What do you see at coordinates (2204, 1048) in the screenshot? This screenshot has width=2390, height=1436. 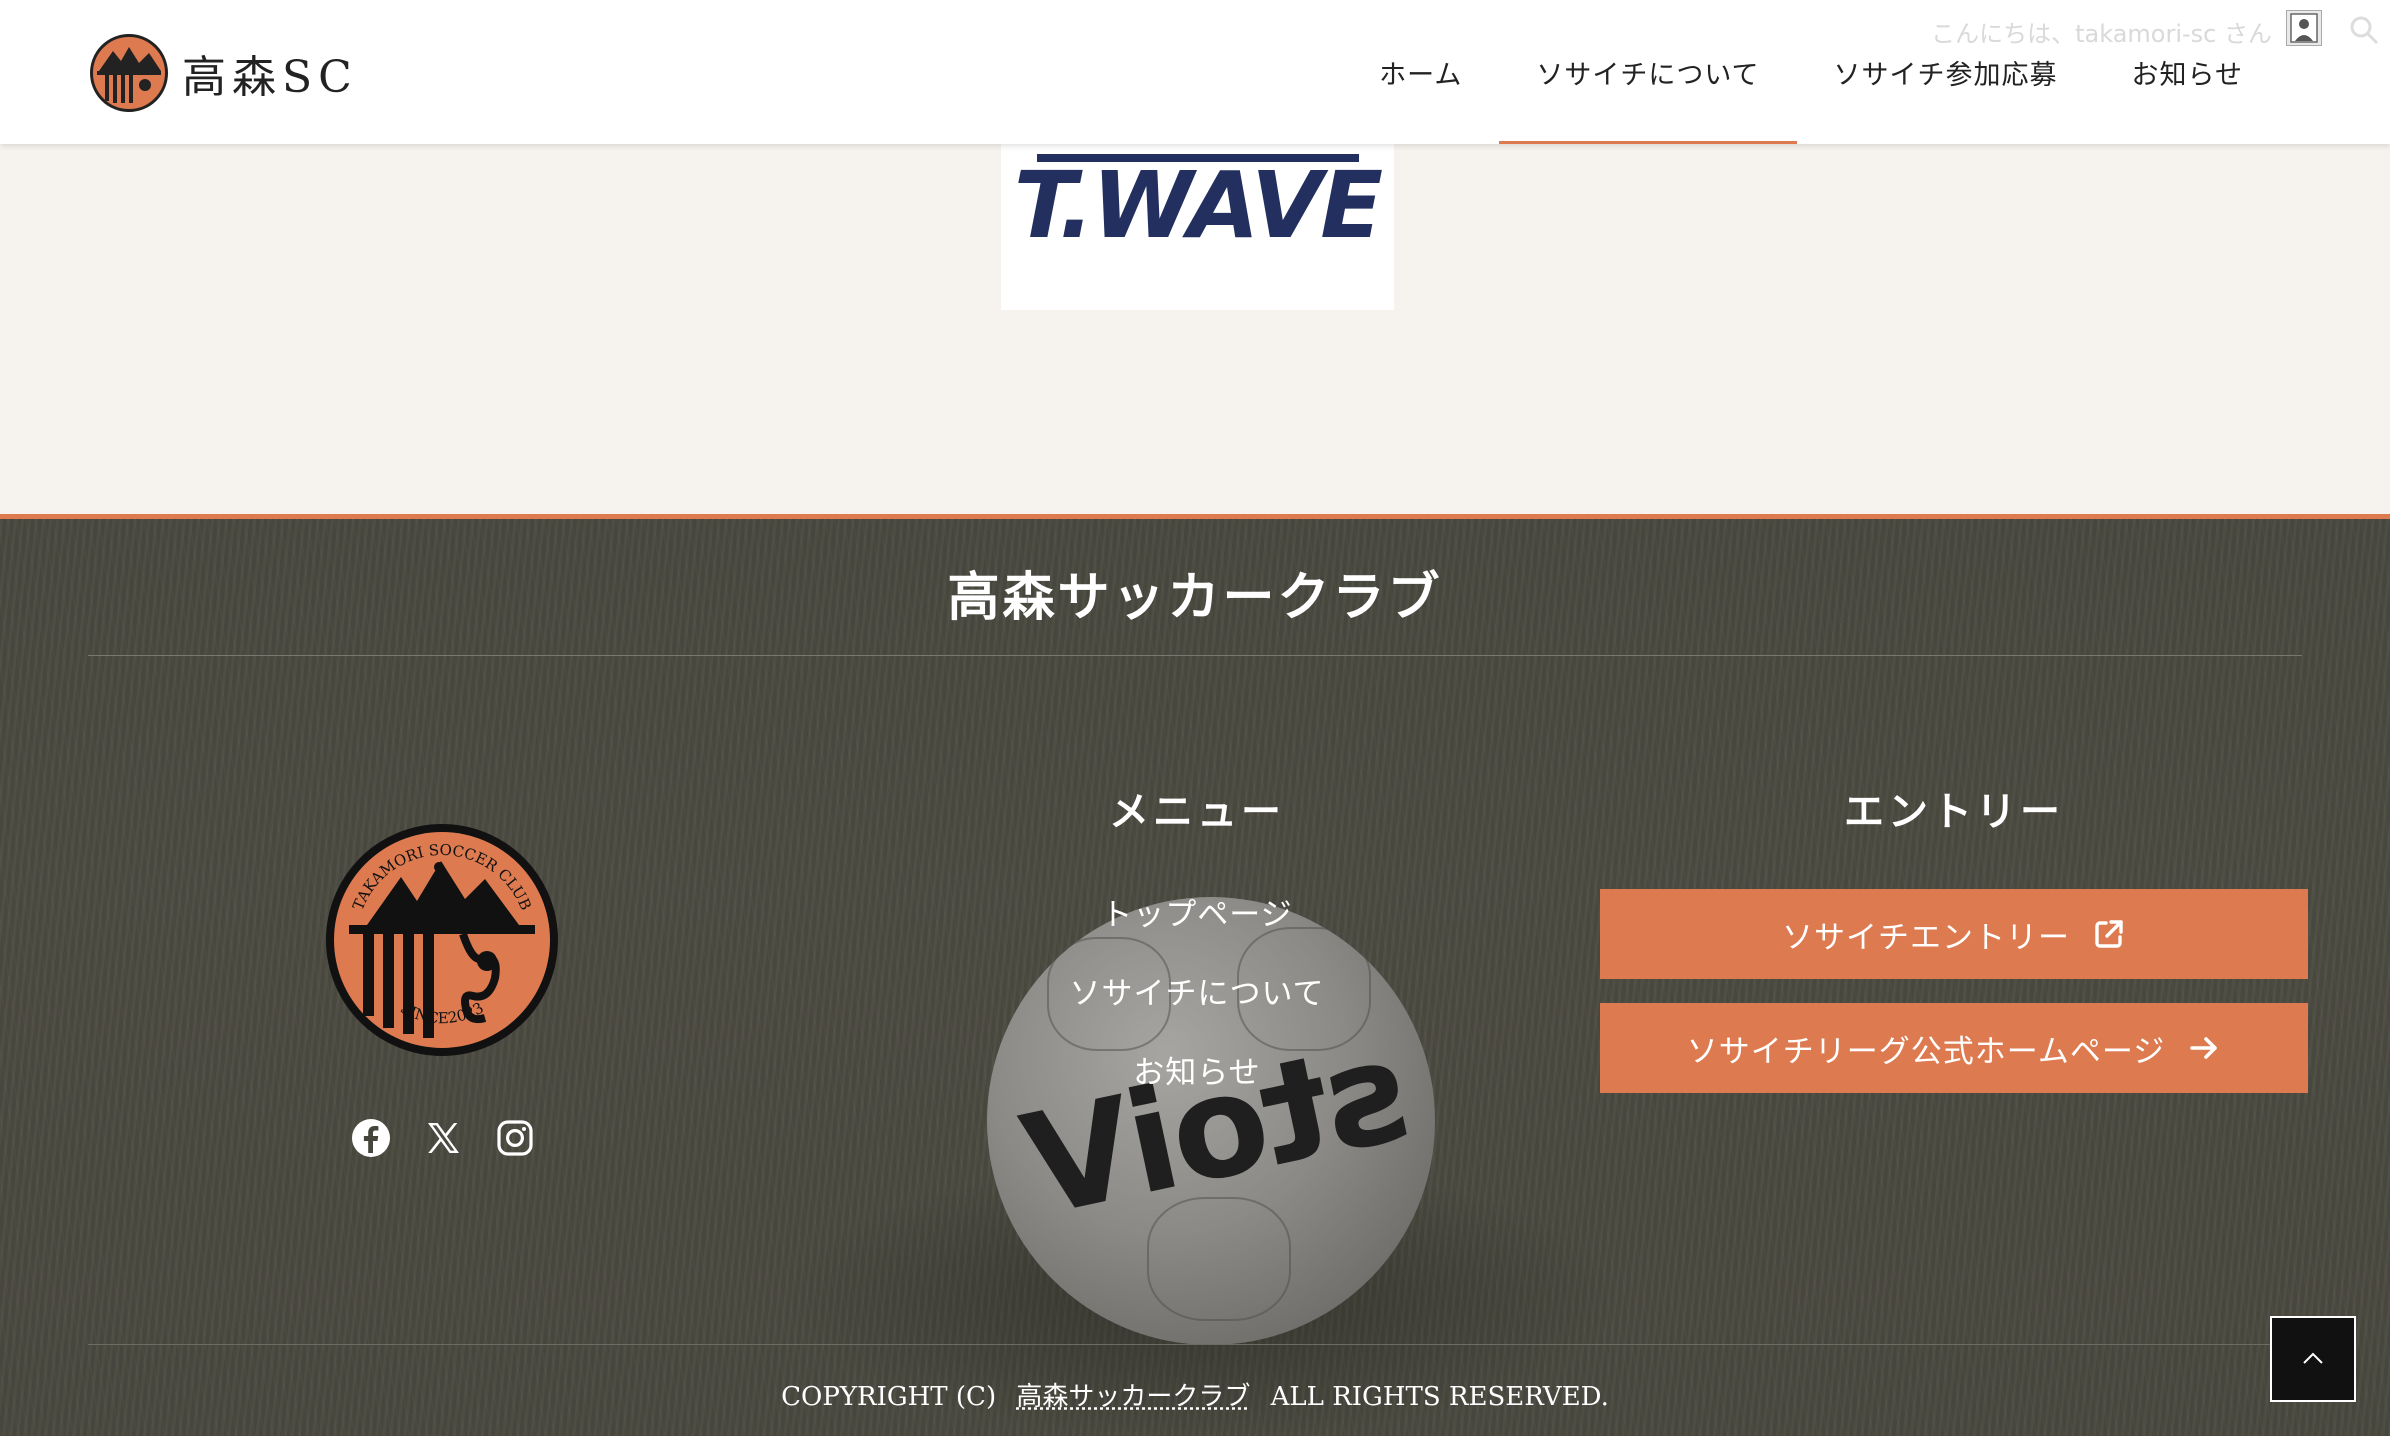 I see `arrow-right-icon` at bounding box center [2204, 1048].